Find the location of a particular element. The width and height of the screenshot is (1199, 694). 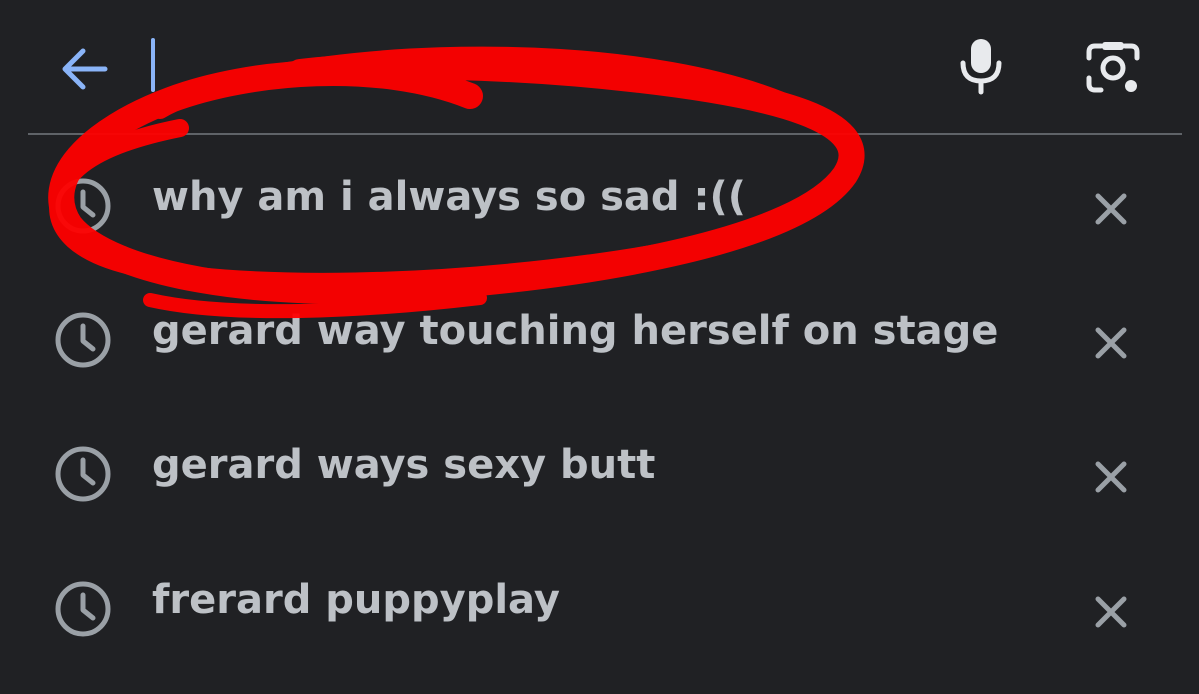

text-cursor is located at coordinates (153, 65).